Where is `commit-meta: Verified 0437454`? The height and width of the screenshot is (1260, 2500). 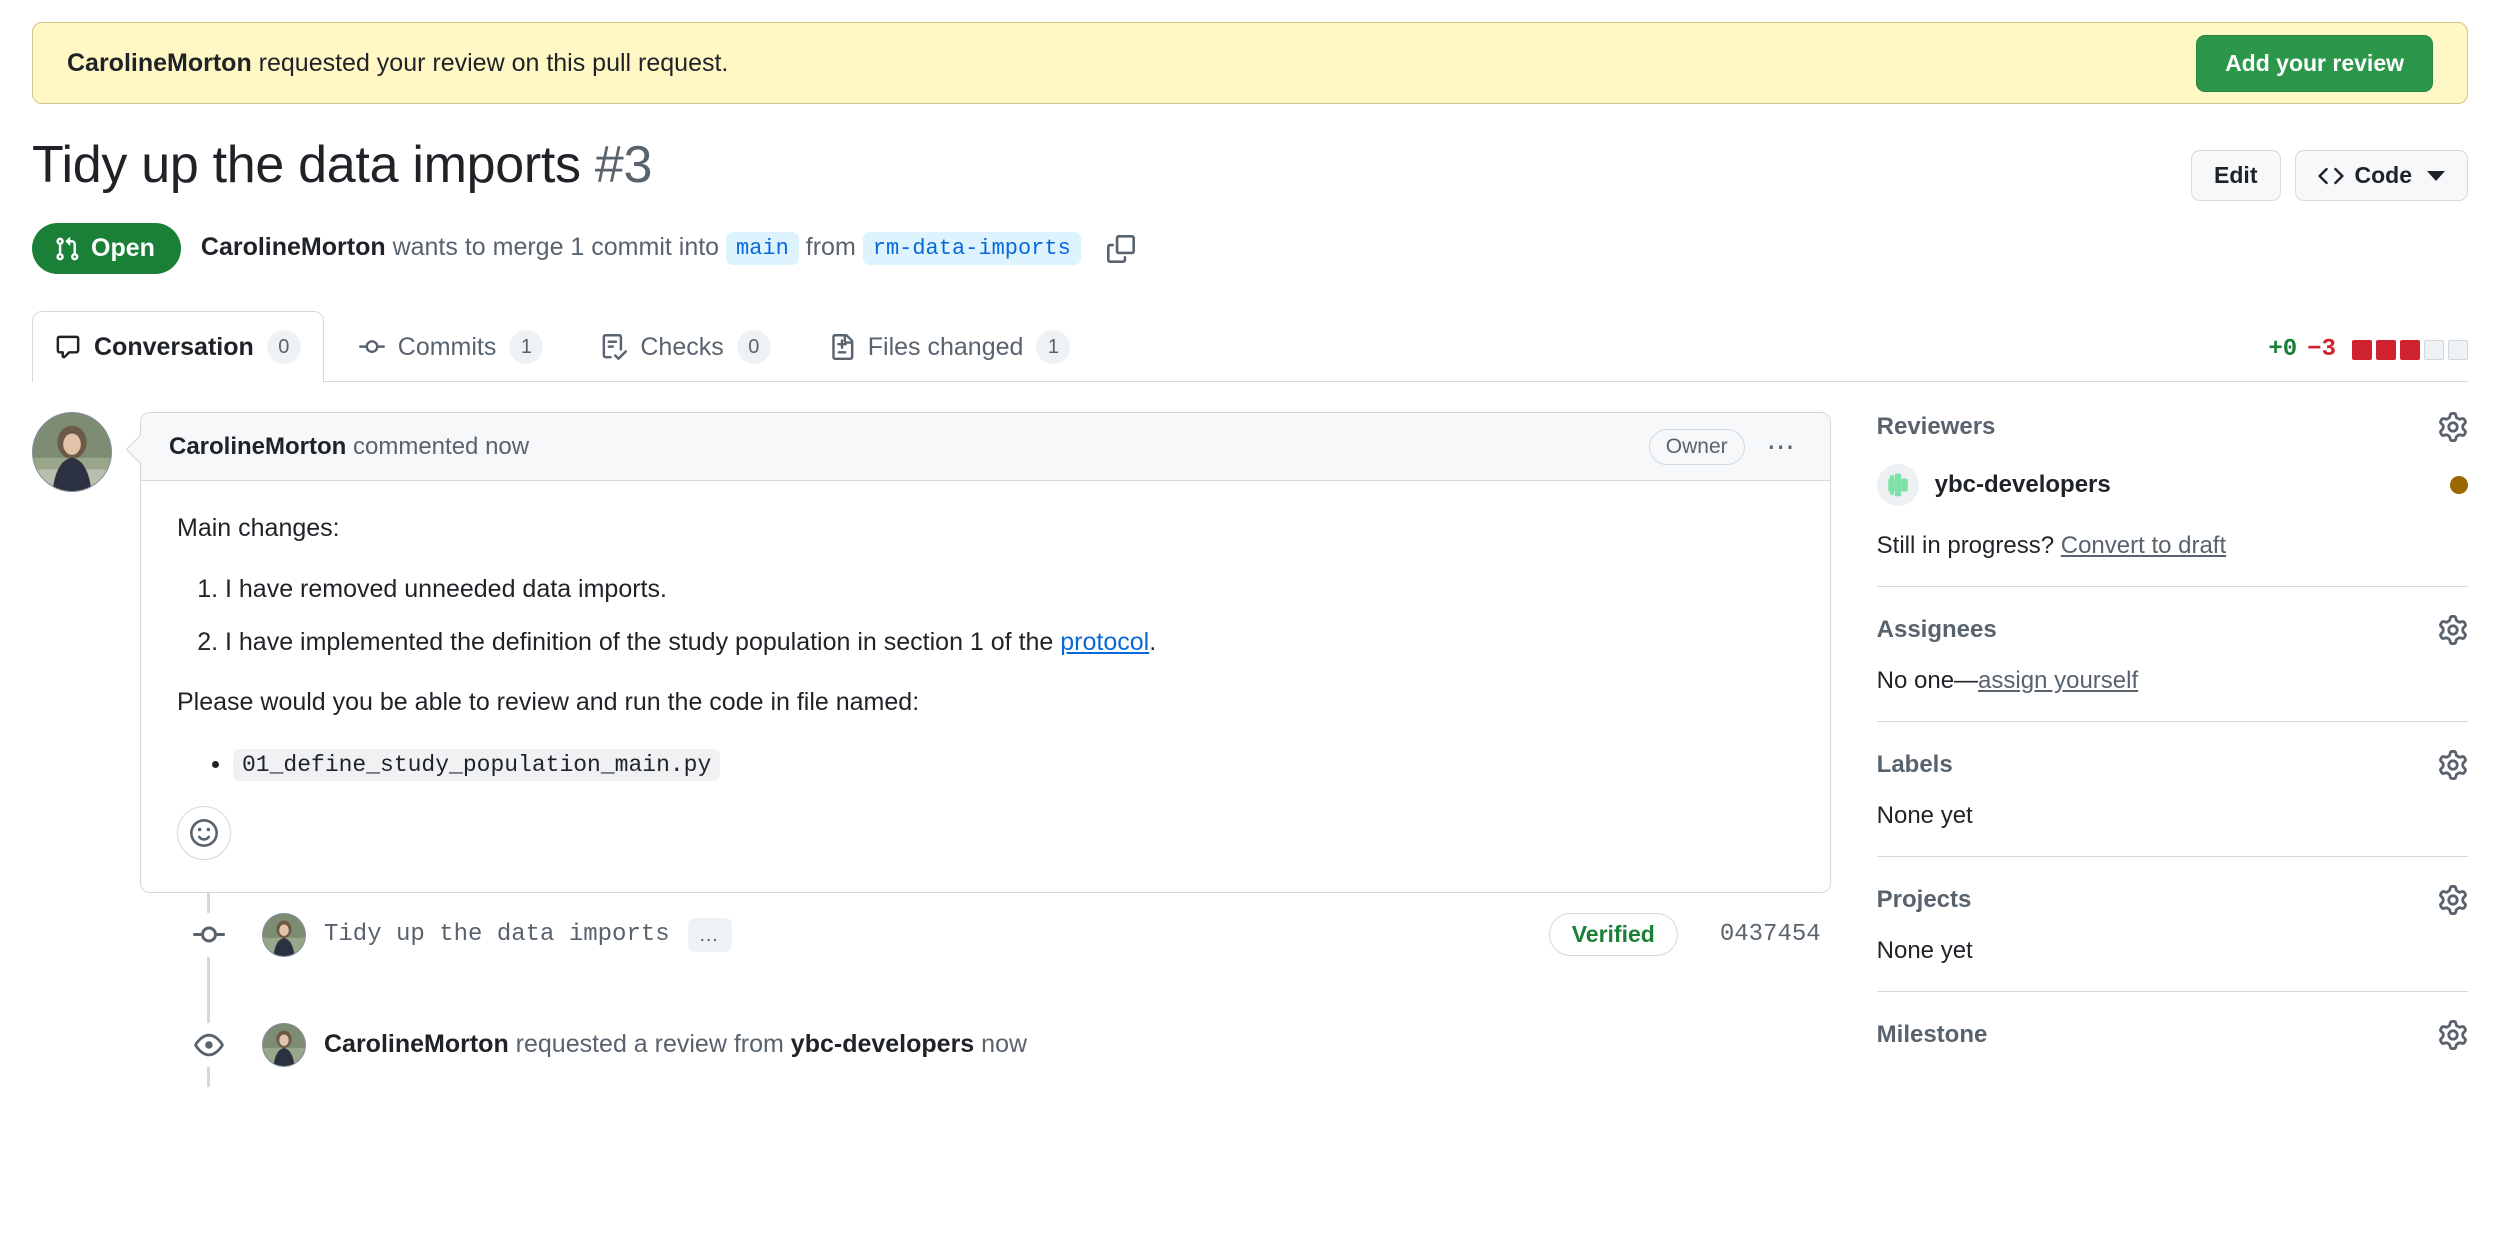
commit-meta: Verified 0437454 is located at coordinates (1689, 935).